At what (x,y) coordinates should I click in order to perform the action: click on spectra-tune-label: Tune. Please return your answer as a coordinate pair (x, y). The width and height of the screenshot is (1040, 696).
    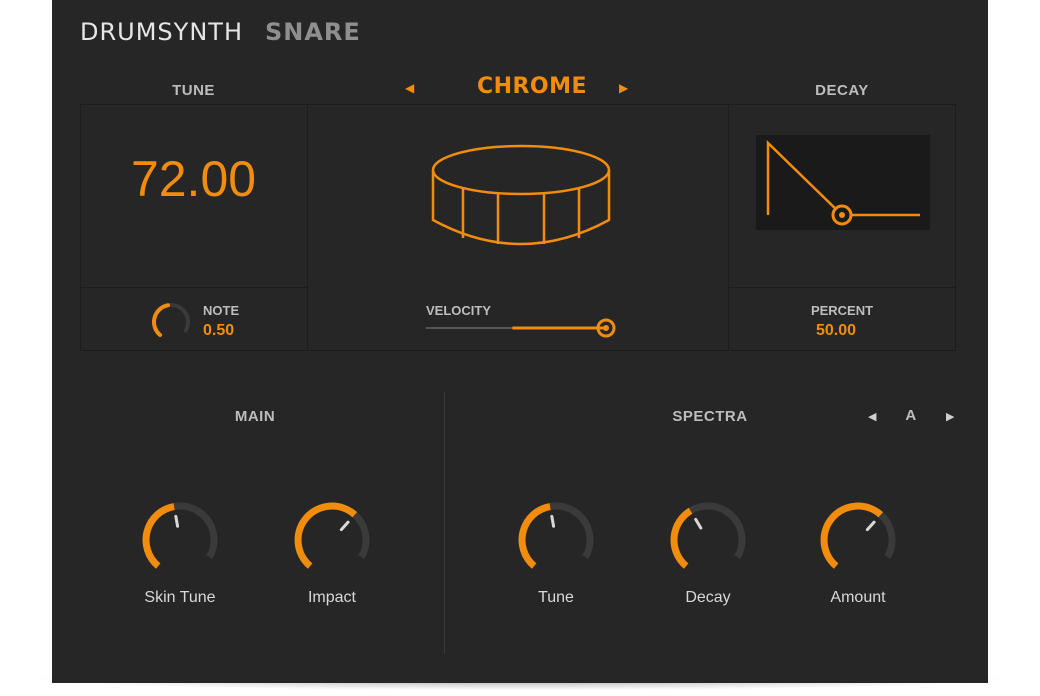
    Looking at the image, I should click on (556, 597).